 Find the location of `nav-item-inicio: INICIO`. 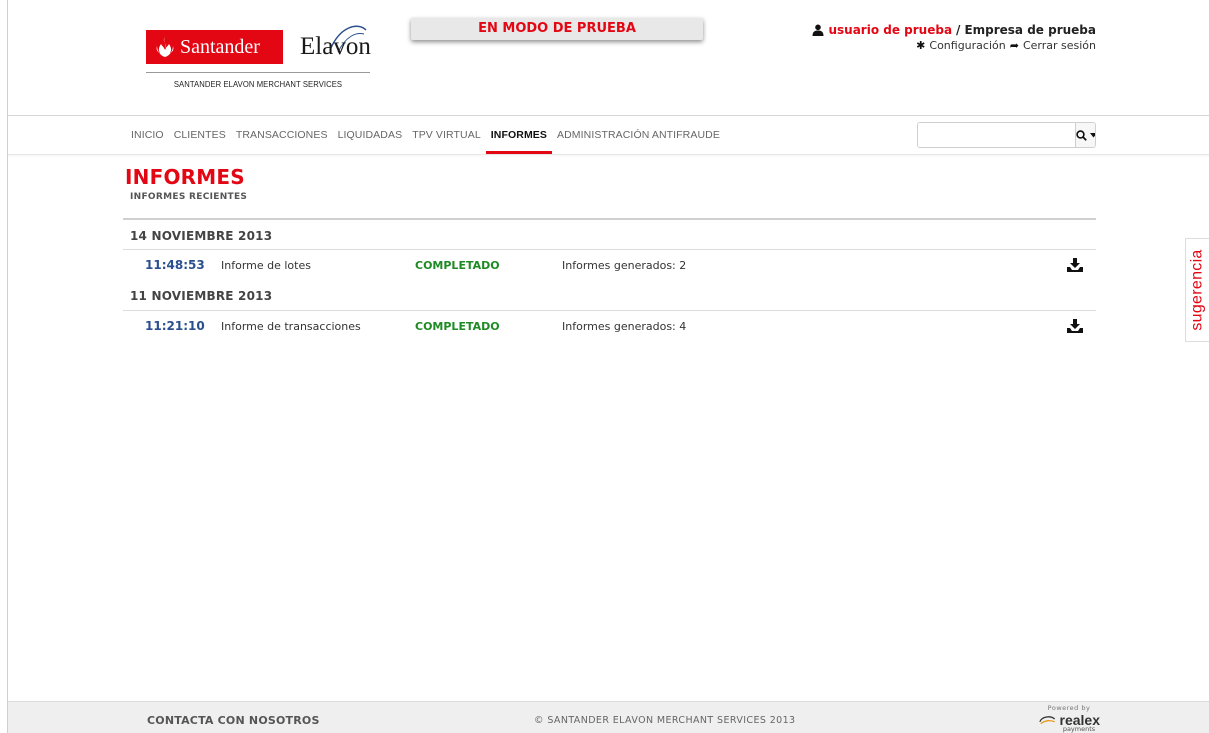

nav-item-inicio: INICIO is located at coordinates (147, 135).